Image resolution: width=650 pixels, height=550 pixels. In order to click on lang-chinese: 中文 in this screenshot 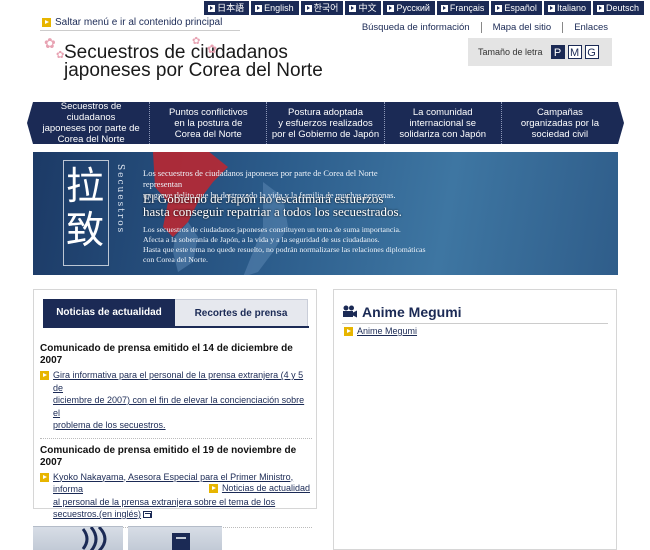, I will do `click(363, 8)`.